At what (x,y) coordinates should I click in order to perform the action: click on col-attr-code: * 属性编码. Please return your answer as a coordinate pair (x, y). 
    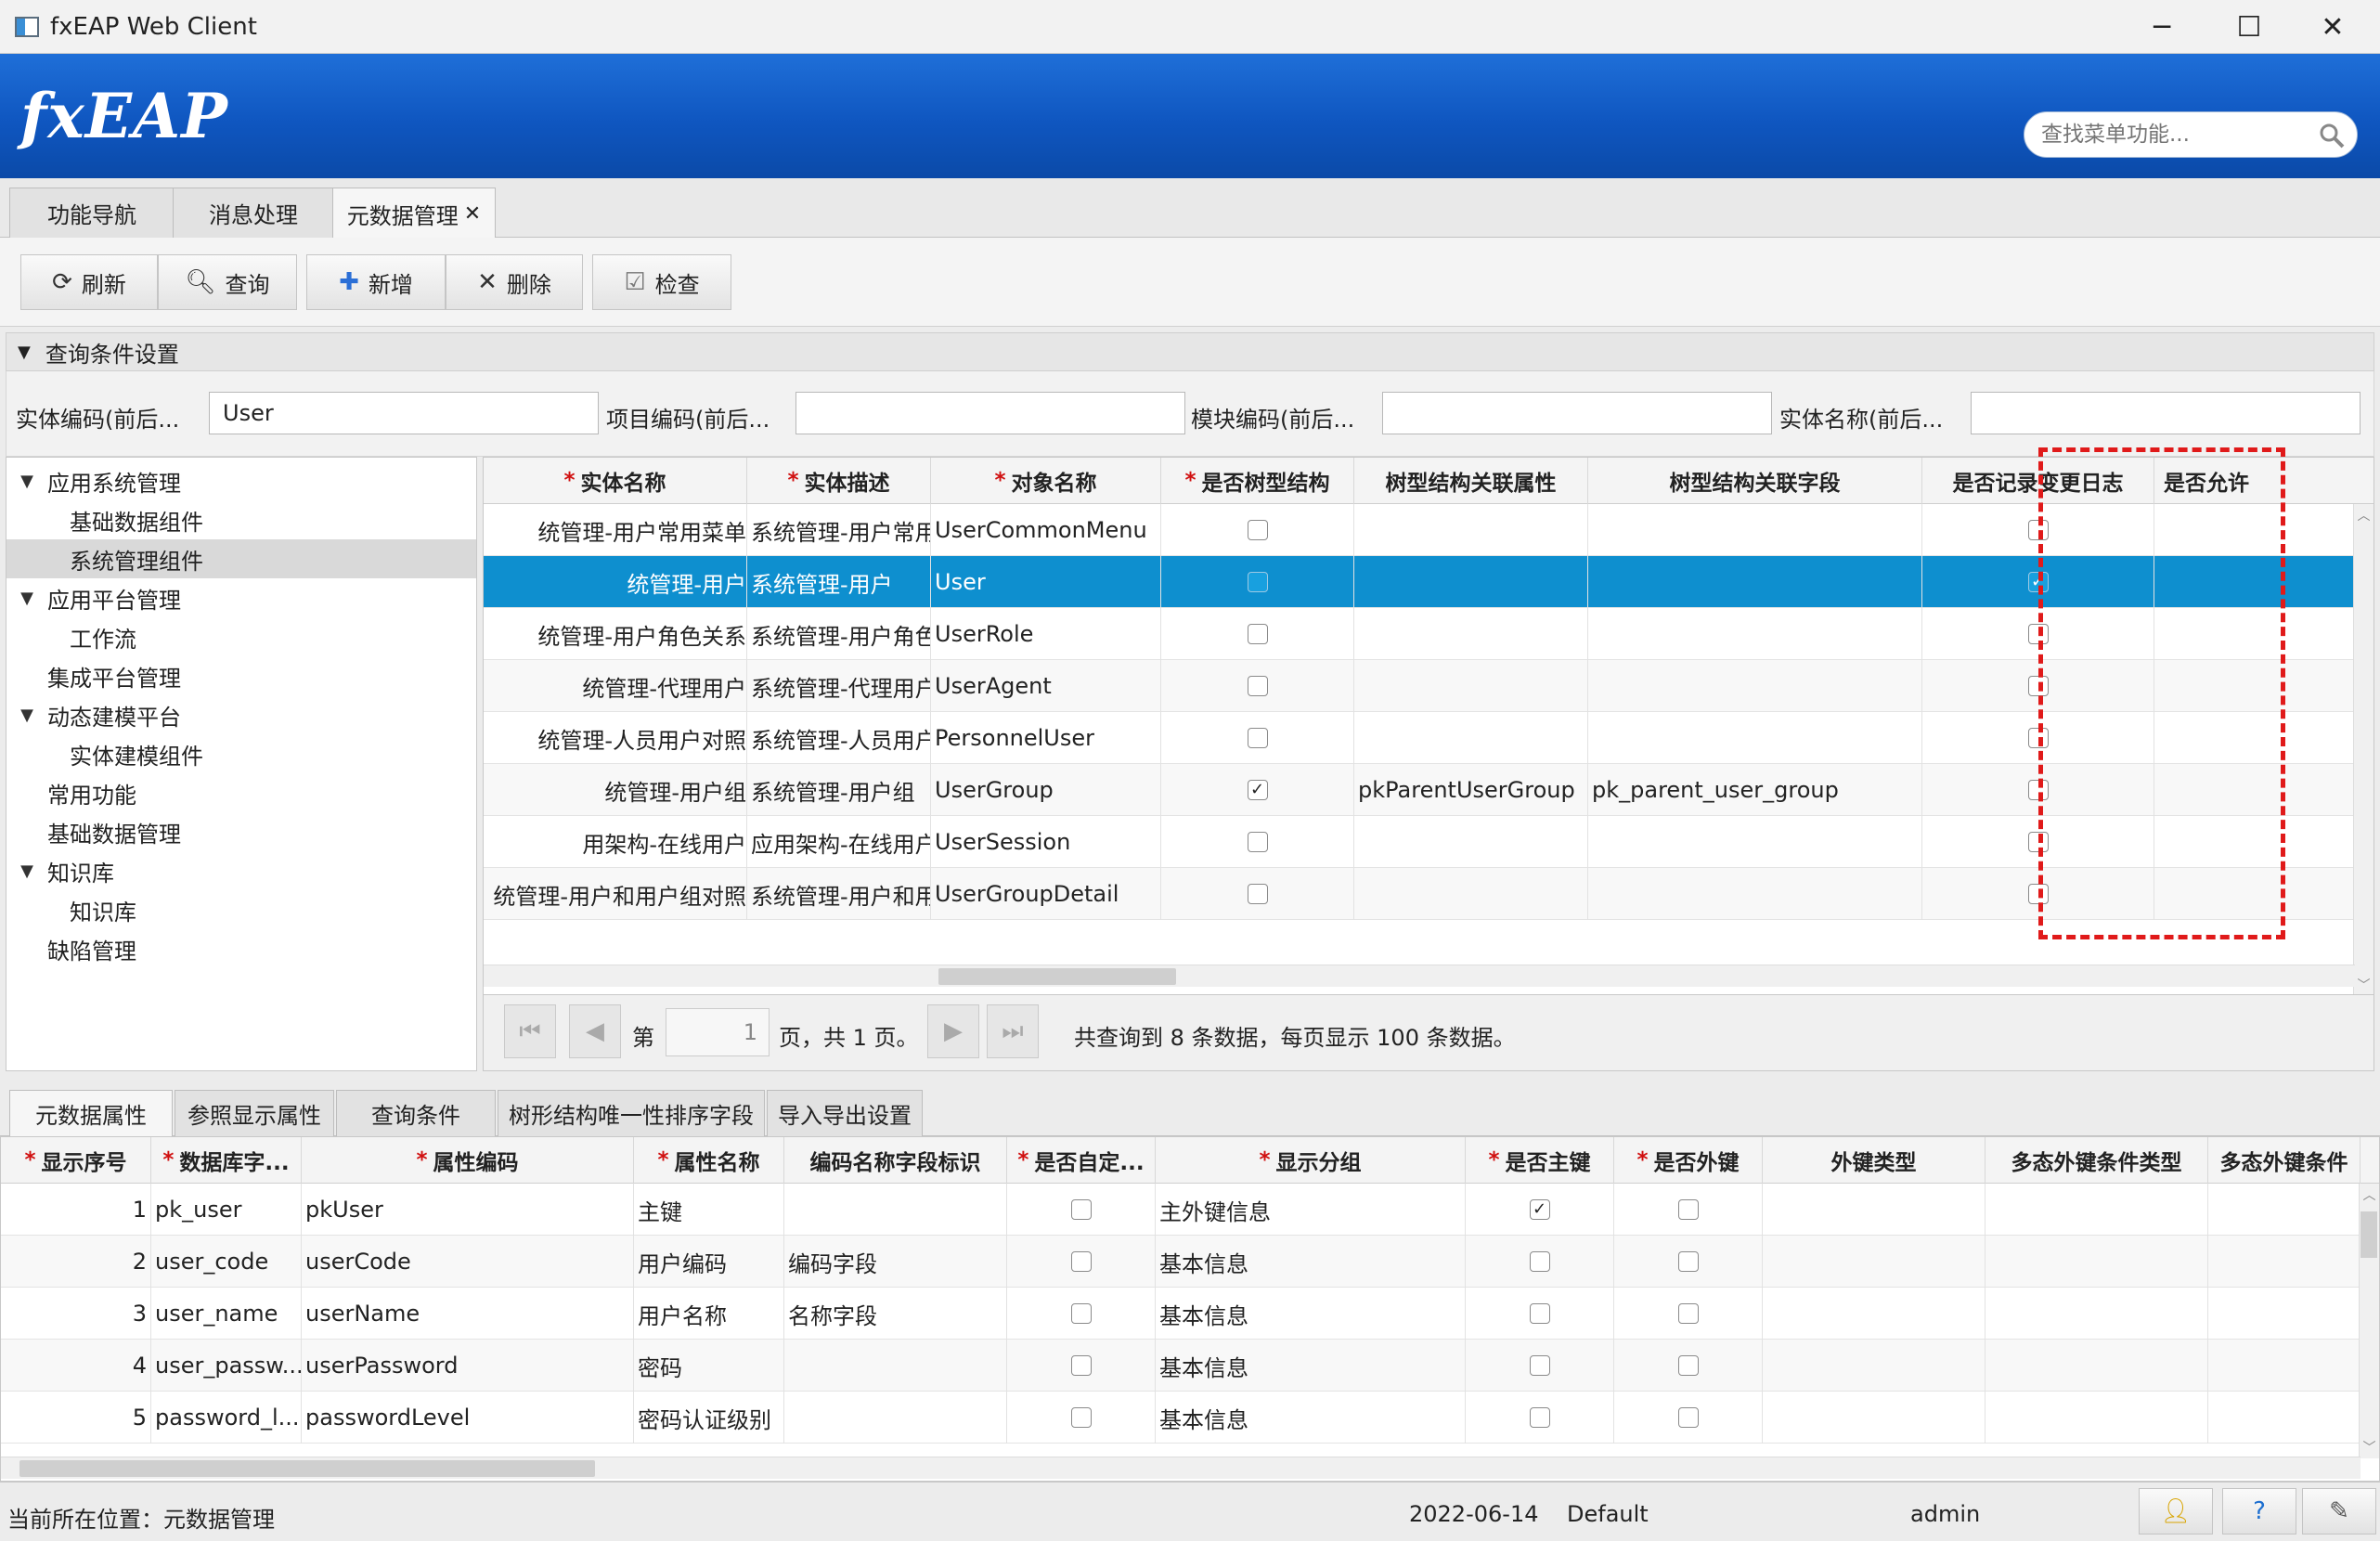
    Looking at the image, I should click on (468, 1160).